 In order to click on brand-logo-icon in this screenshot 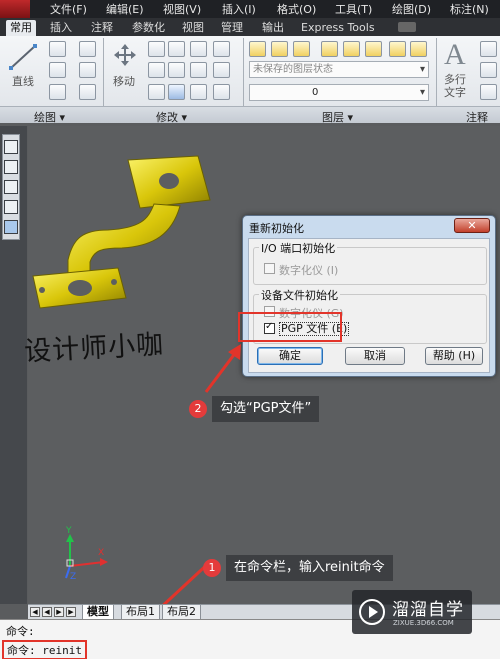, I will do `click(372, 612)`.